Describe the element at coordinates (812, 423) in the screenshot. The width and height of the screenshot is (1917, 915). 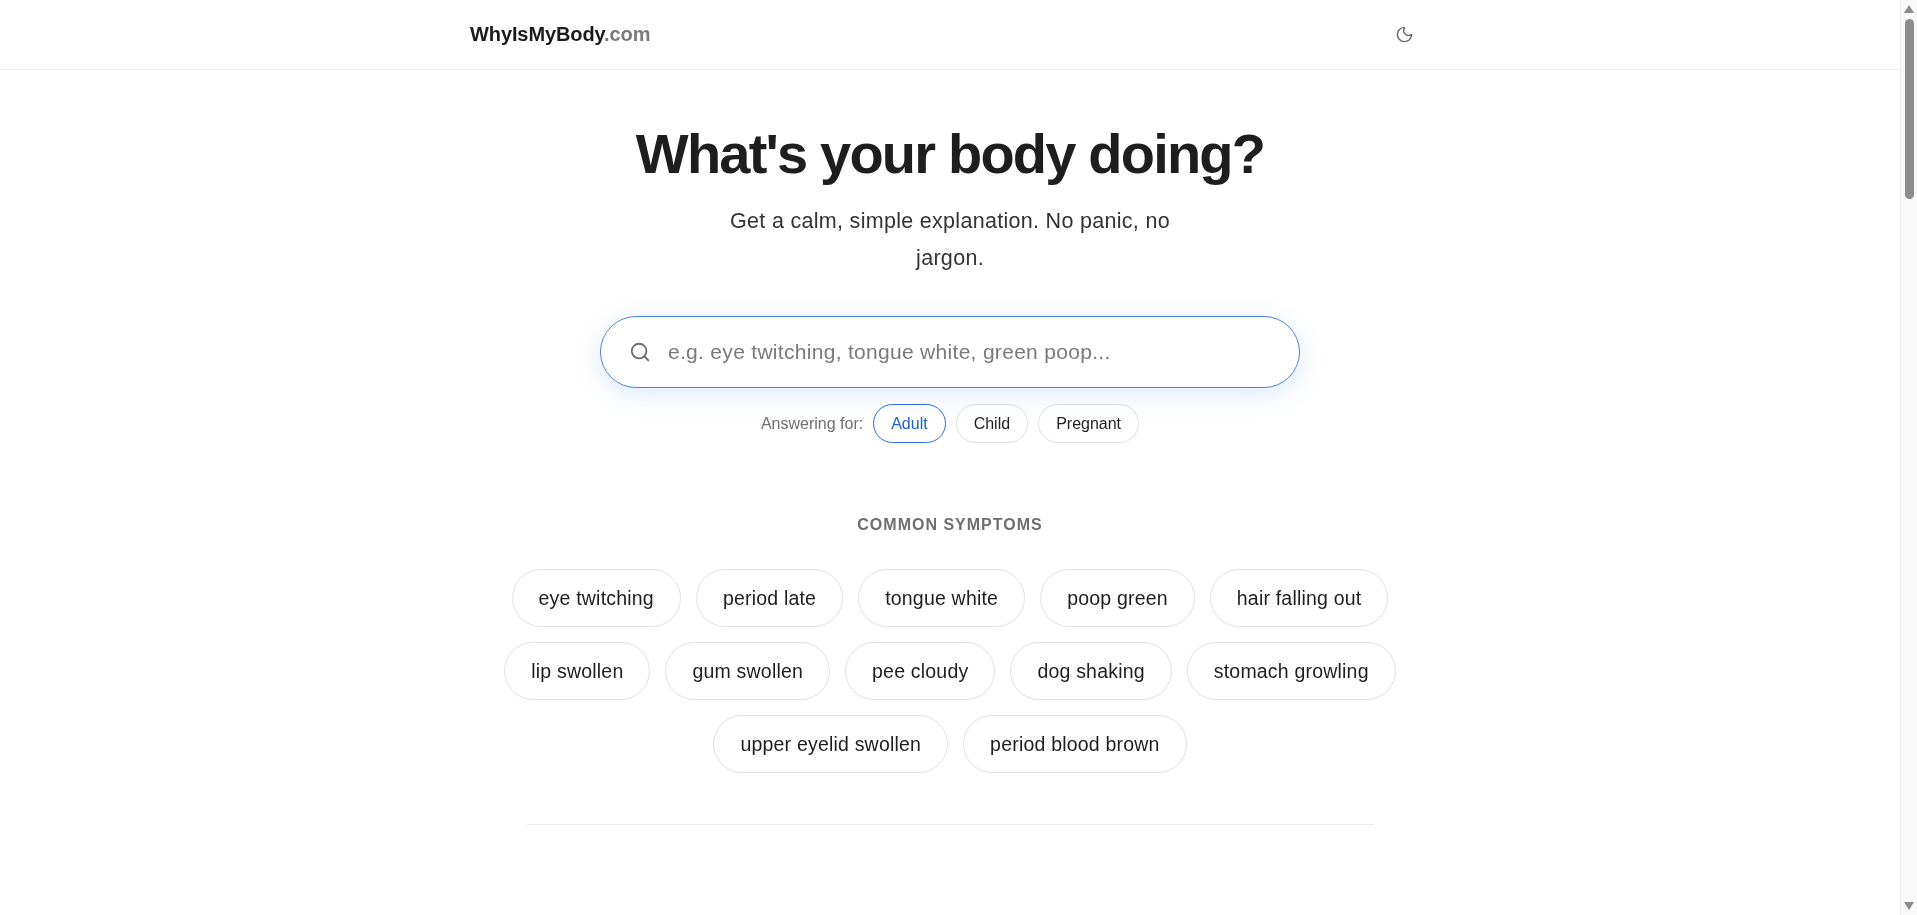
I see `audience-label: Answering for:` at that location.